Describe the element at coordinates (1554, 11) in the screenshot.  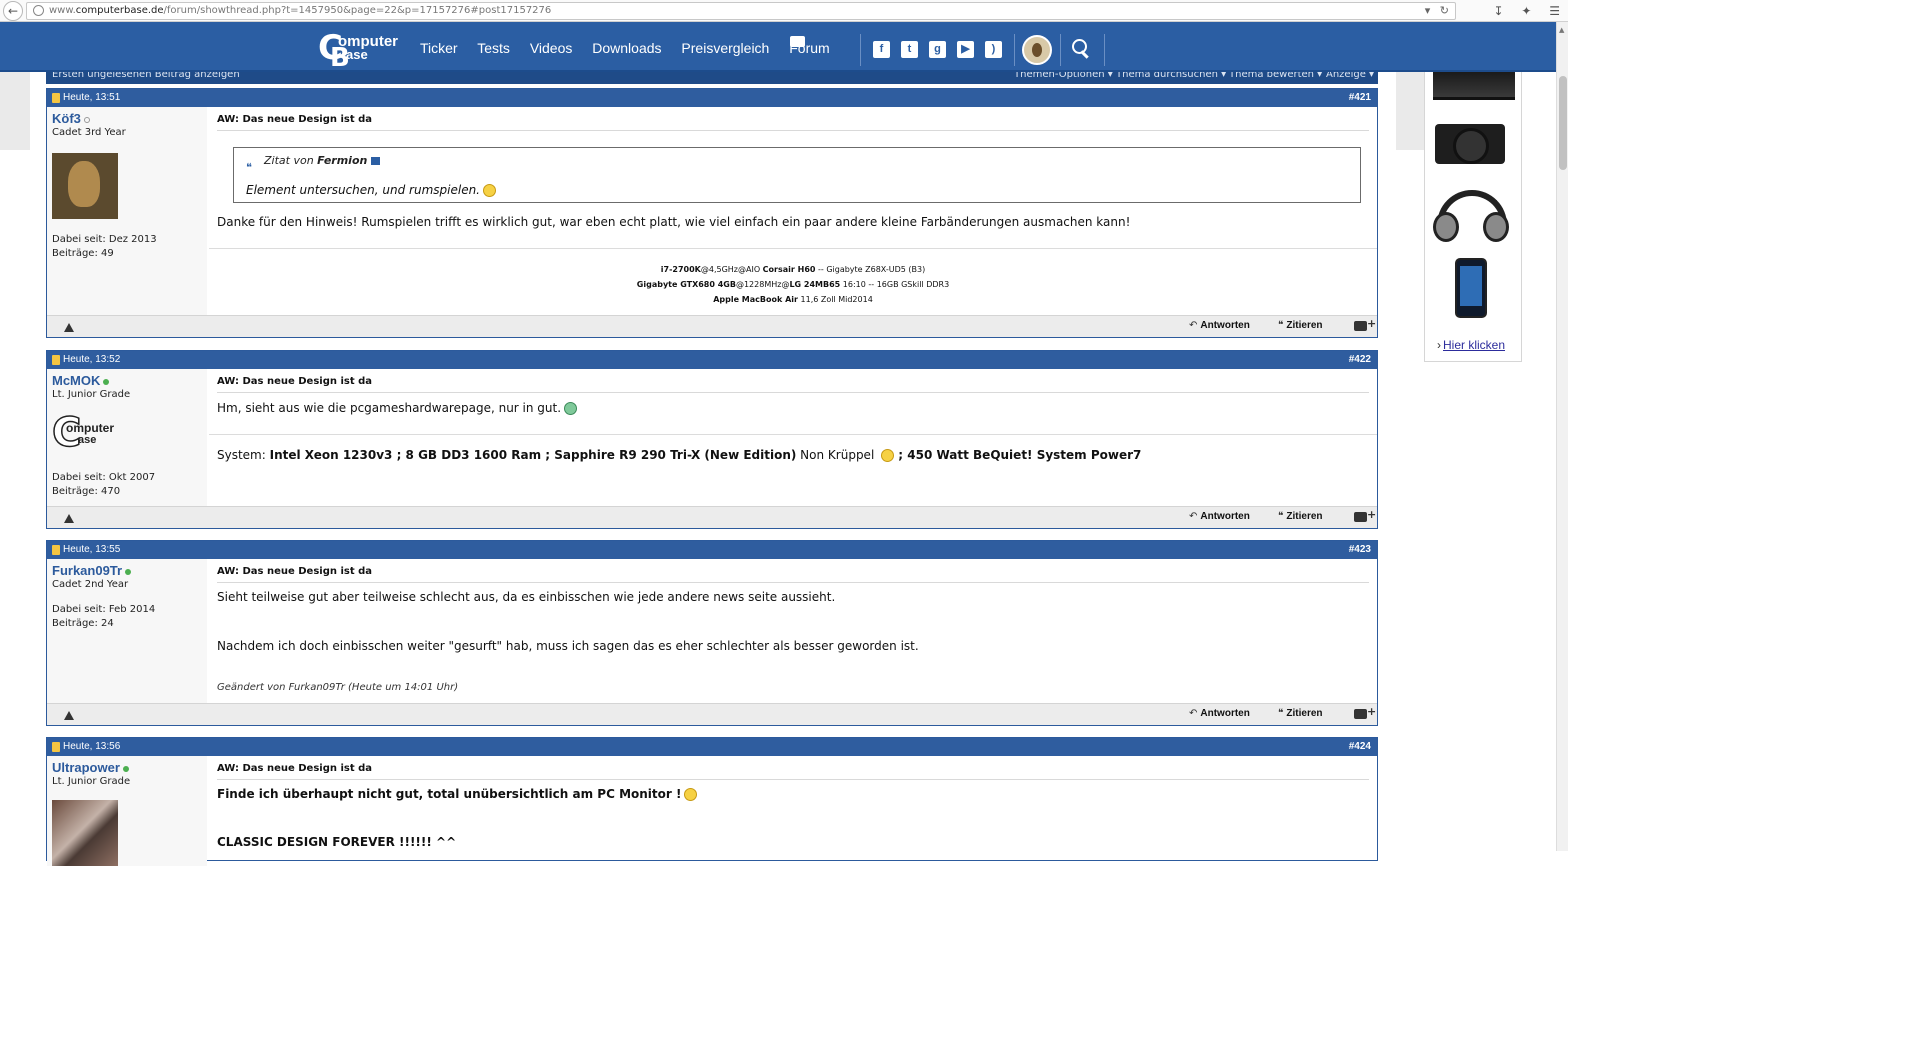
I see `menu-icon: ☰` at that location.